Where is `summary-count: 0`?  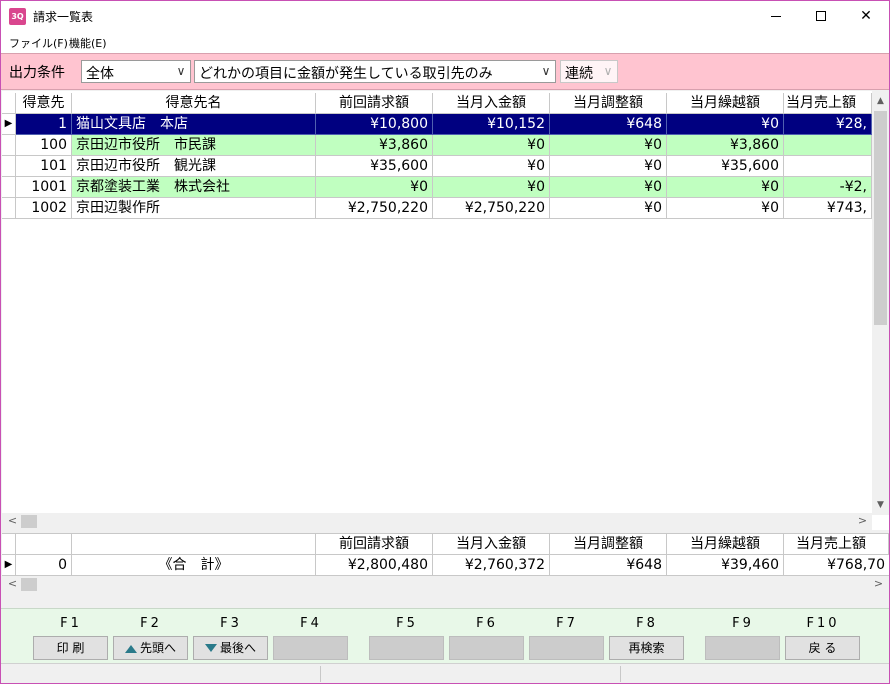 summary-count: 0 is located at coordinates (44, 565).